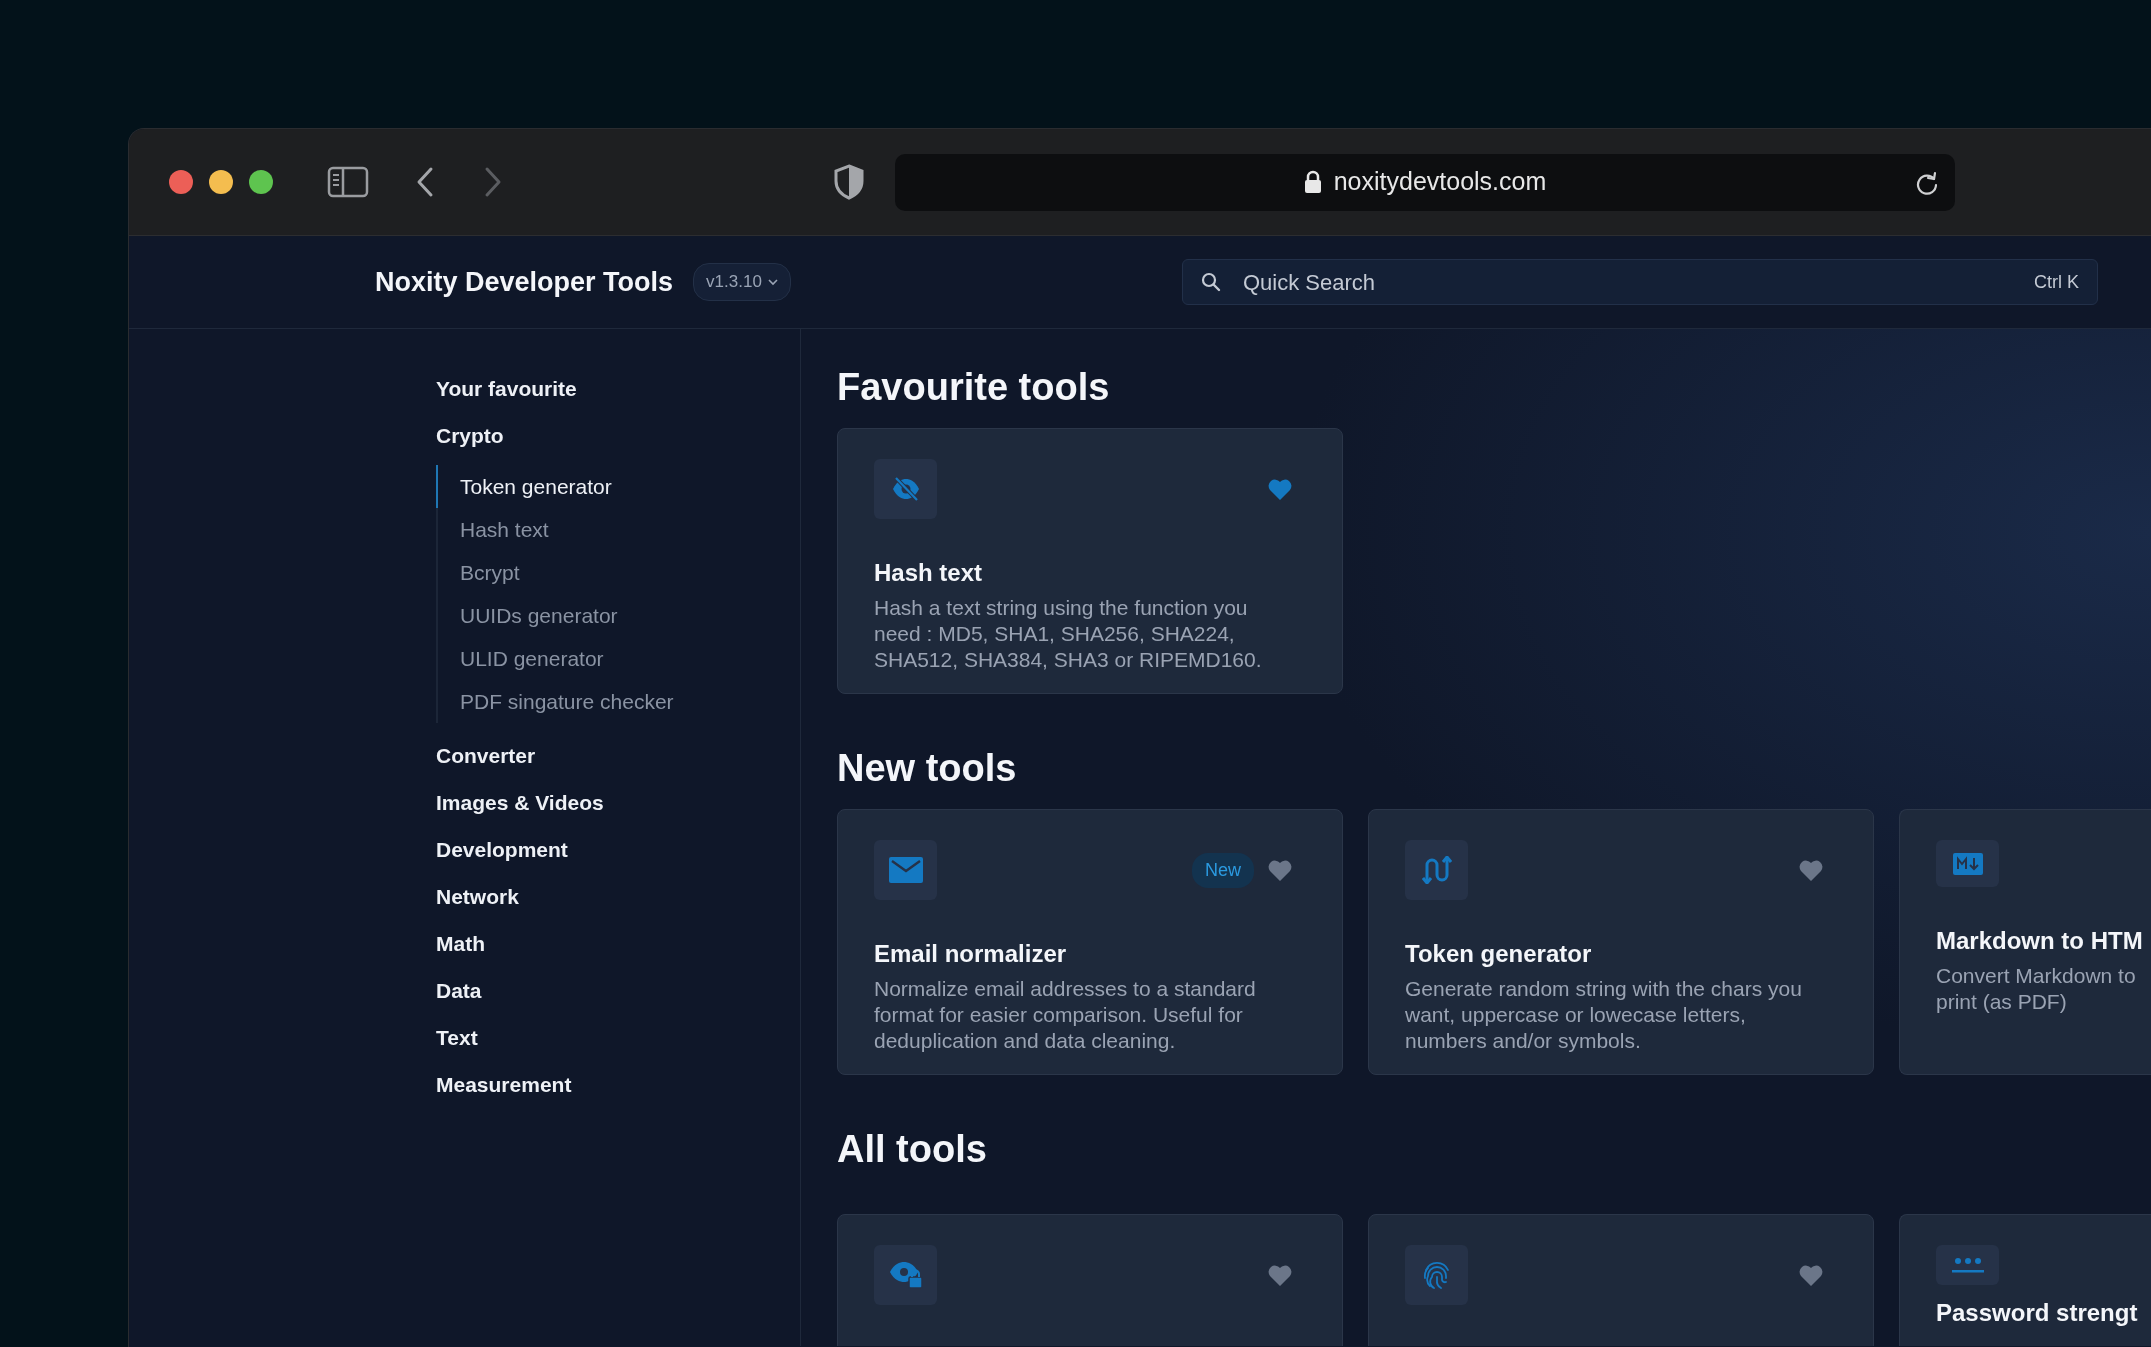  I want to click on card-description: Hash a text string using the function you need : MD5, SHA1, SHA256, SHA224, SHA512, SHA384, SHA3 or RIPEMD160., so click(1068, 634).